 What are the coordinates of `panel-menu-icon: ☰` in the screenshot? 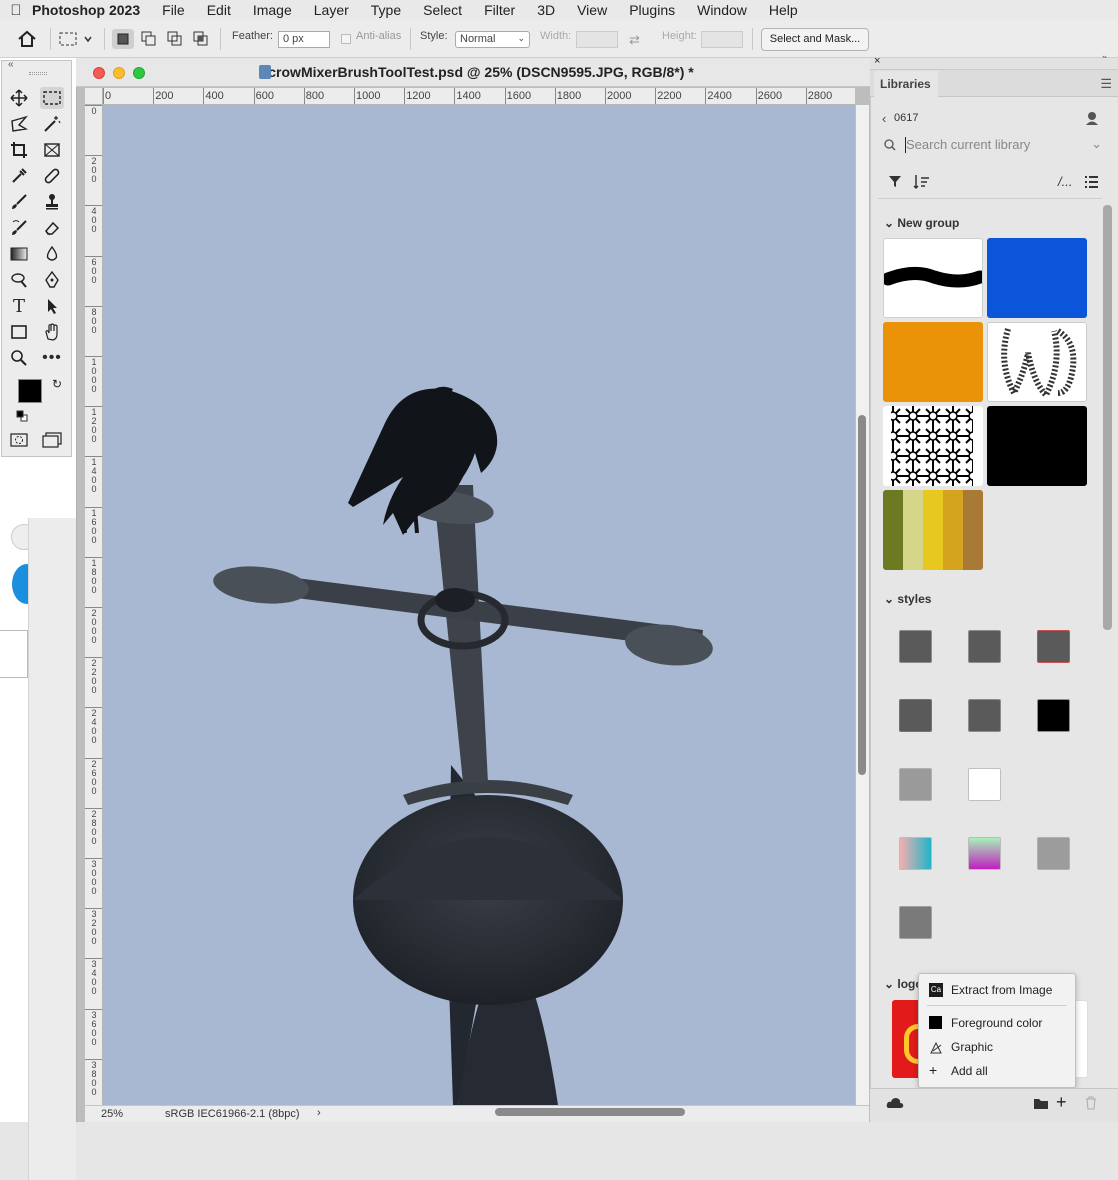 It's located at (1106, 84).